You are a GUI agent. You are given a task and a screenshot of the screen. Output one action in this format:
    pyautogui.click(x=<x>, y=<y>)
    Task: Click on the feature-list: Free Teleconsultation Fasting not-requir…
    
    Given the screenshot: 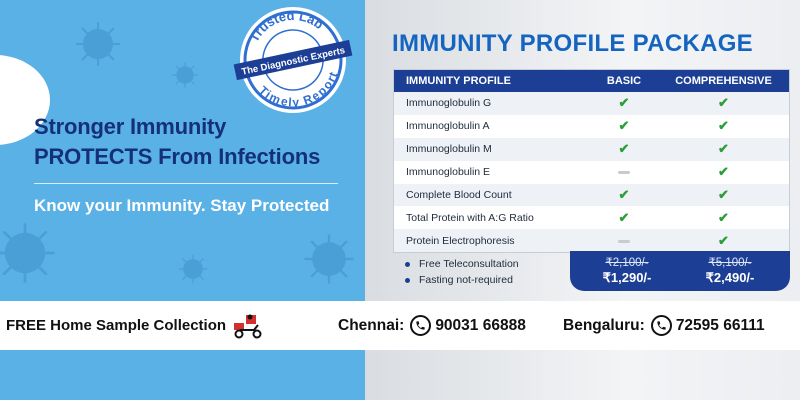 What is the action you would take?
    pyautogui.click(x=462, y=272)
    